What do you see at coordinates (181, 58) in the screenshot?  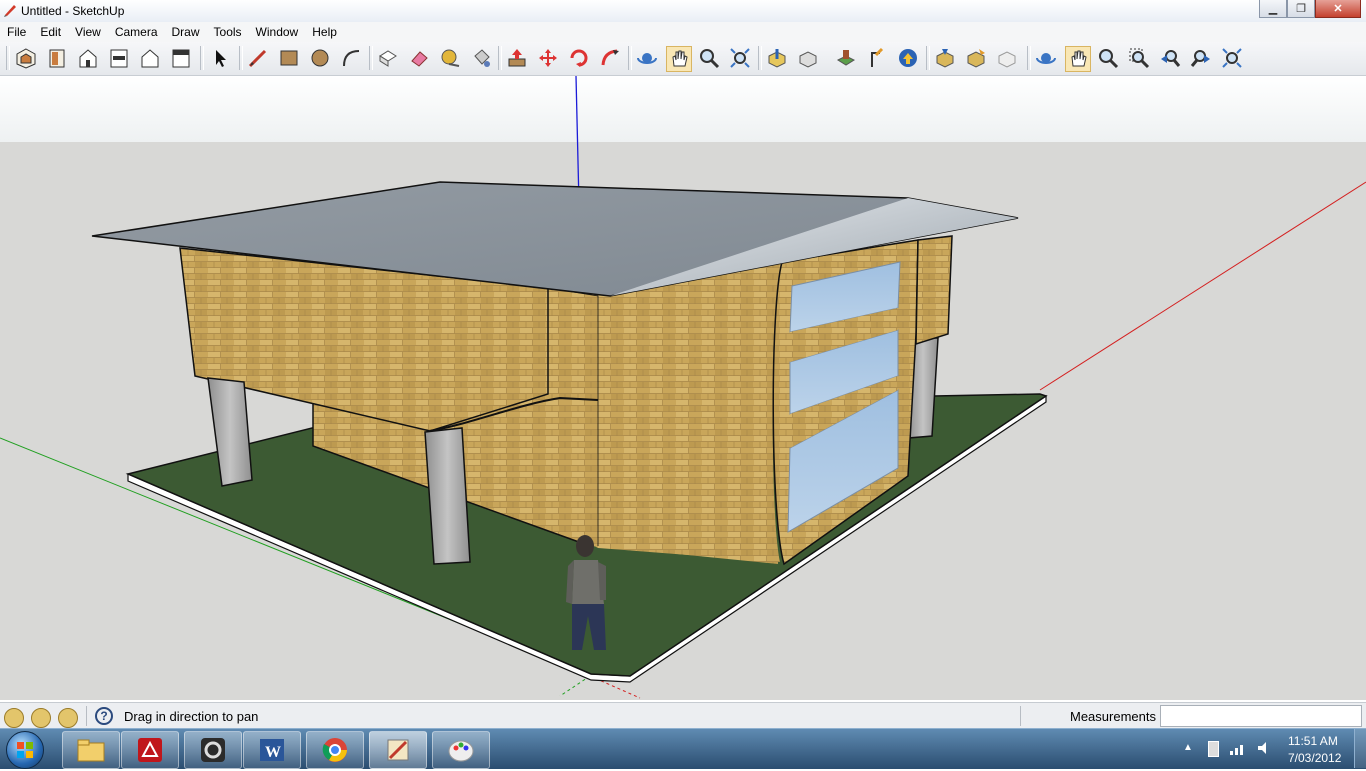 I see `left-view-icon` at bounding box center [181, 58].